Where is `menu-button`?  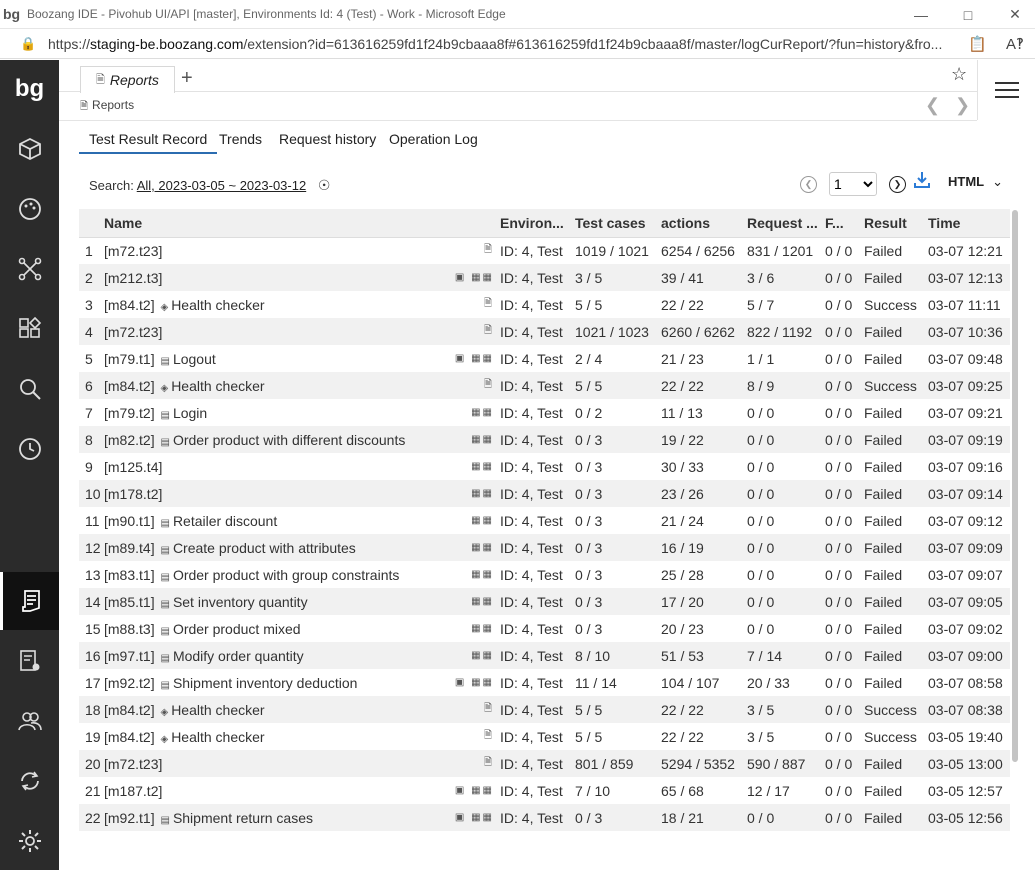 menu-button is located at coordinates (1006, 90).